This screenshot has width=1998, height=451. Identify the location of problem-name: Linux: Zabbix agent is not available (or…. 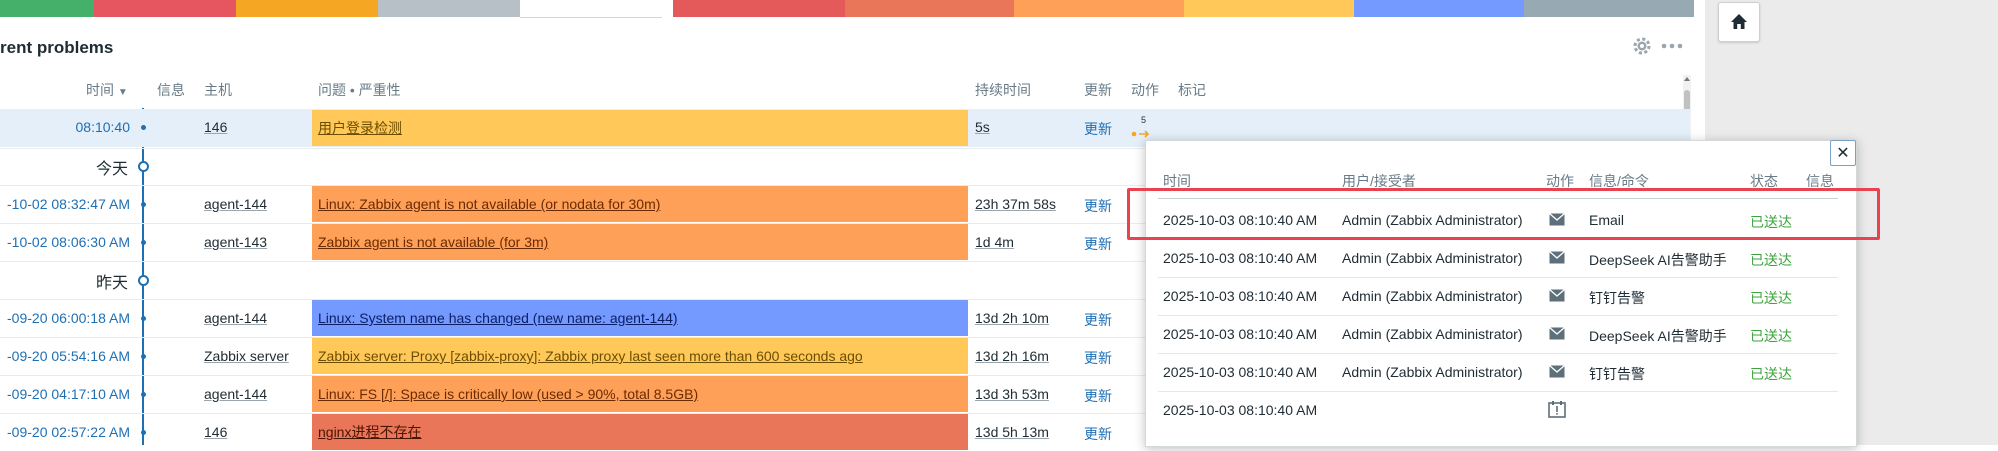
(489, 204).